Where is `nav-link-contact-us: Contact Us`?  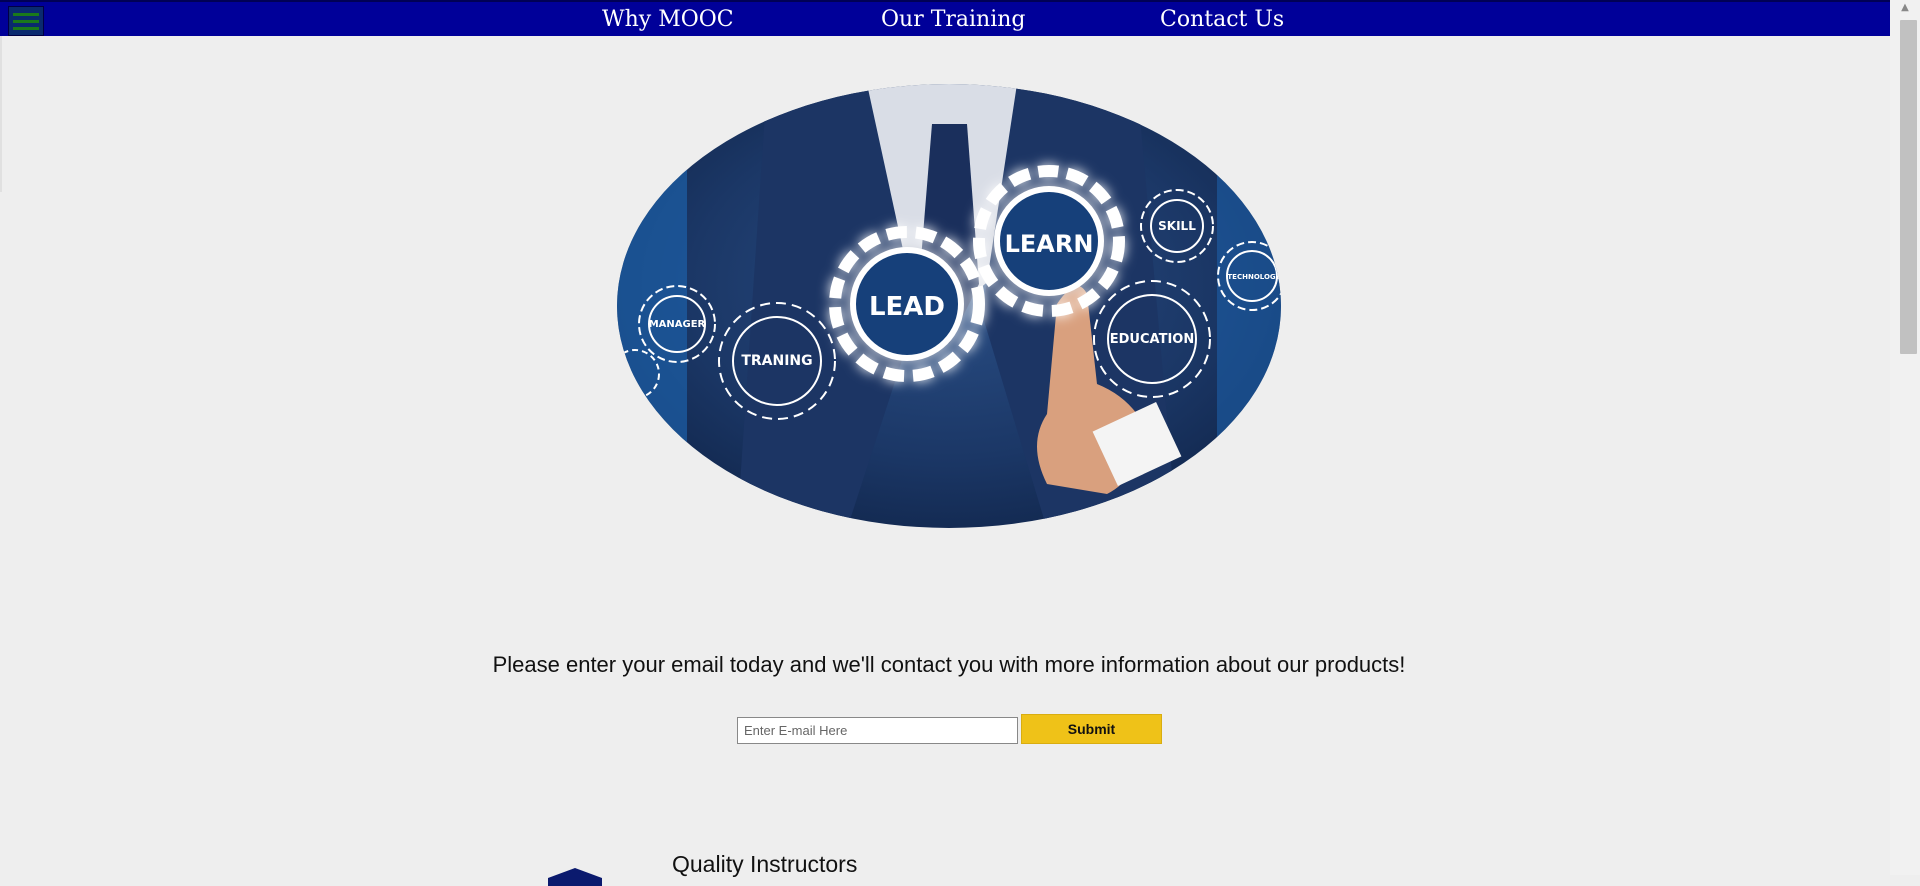 nav-link-contact-us: Contact Us is located at coordinates (1222, 19).